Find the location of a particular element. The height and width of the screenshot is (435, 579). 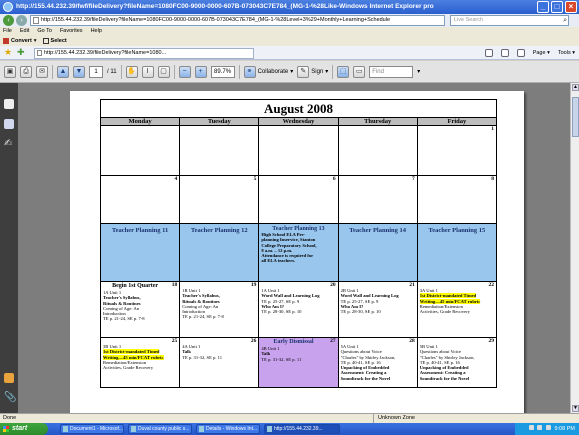

collaborate-button: ⚭ Collaborate ▾ is located at coordinates (268, 71).